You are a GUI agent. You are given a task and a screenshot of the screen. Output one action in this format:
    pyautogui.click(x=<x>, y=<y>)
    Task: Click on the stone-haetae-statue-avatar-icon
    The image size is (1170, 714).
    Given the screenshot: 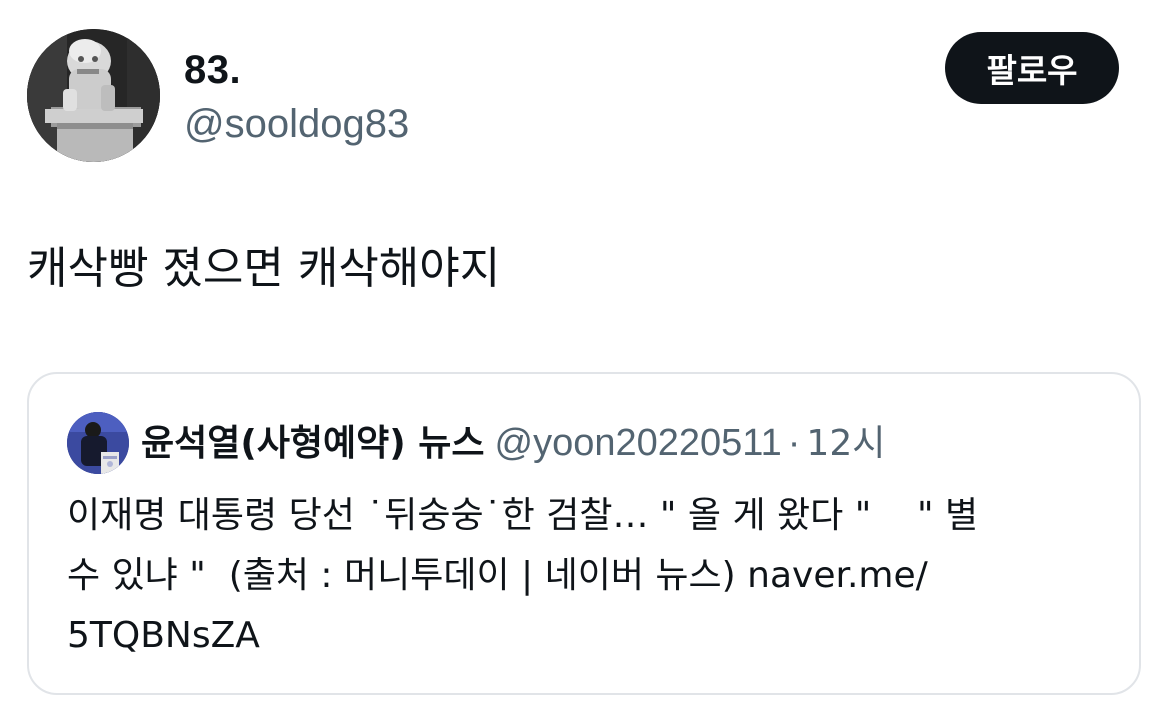 What is the action you would take?
    pyautogui.click(x=93, y=95)
    